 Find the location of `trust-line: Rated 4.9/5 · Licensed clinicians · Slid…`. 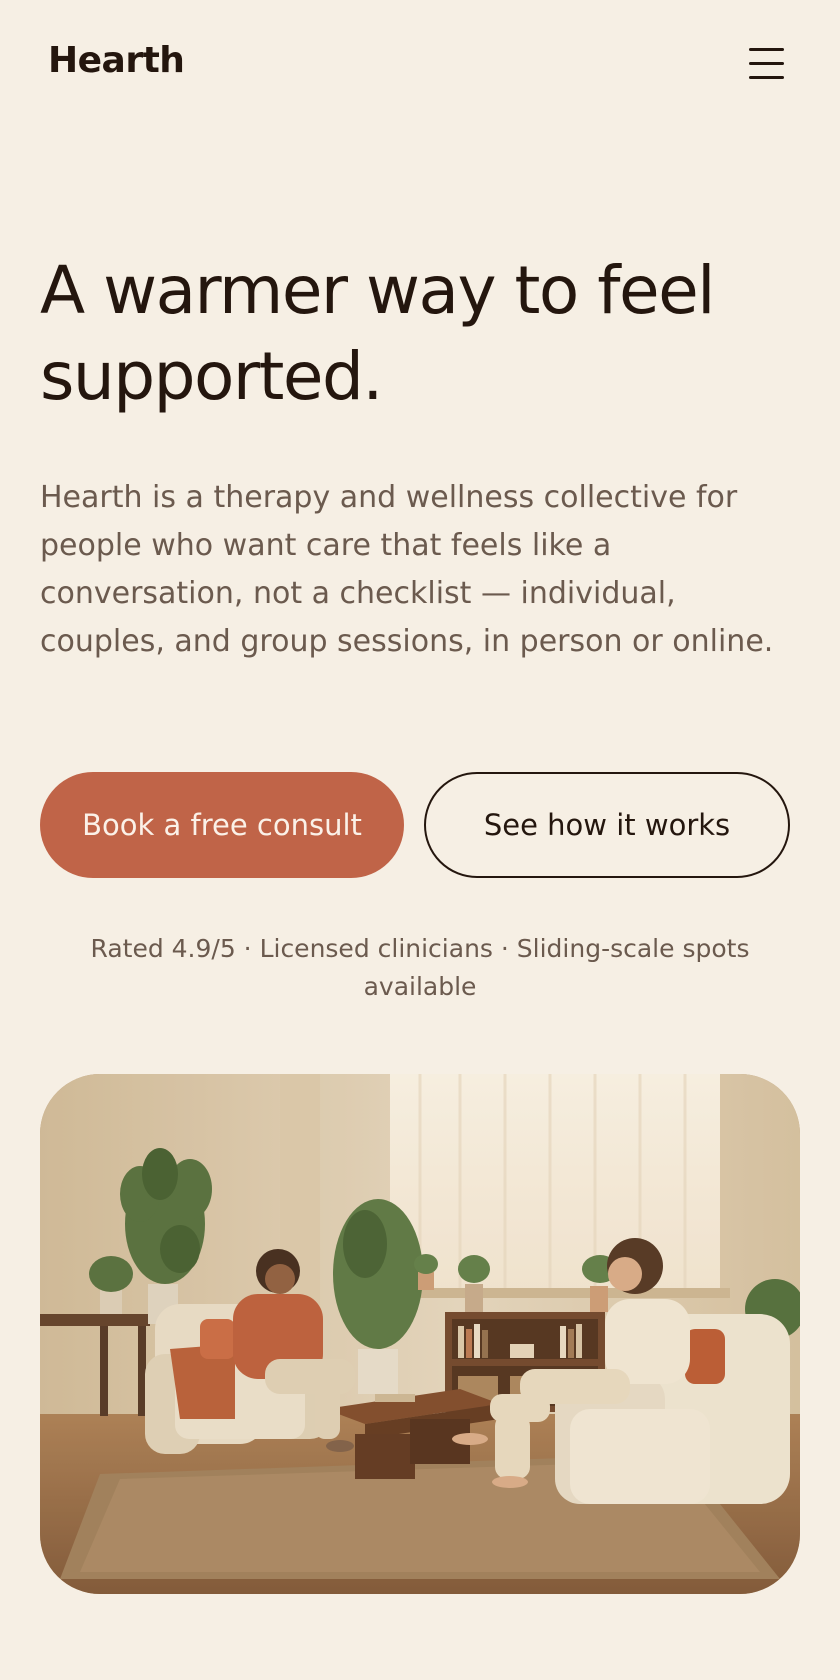

trust-line: Rated 4.9/5 · Licensed clinicians · Slid… is located at coordinates (420, 967).